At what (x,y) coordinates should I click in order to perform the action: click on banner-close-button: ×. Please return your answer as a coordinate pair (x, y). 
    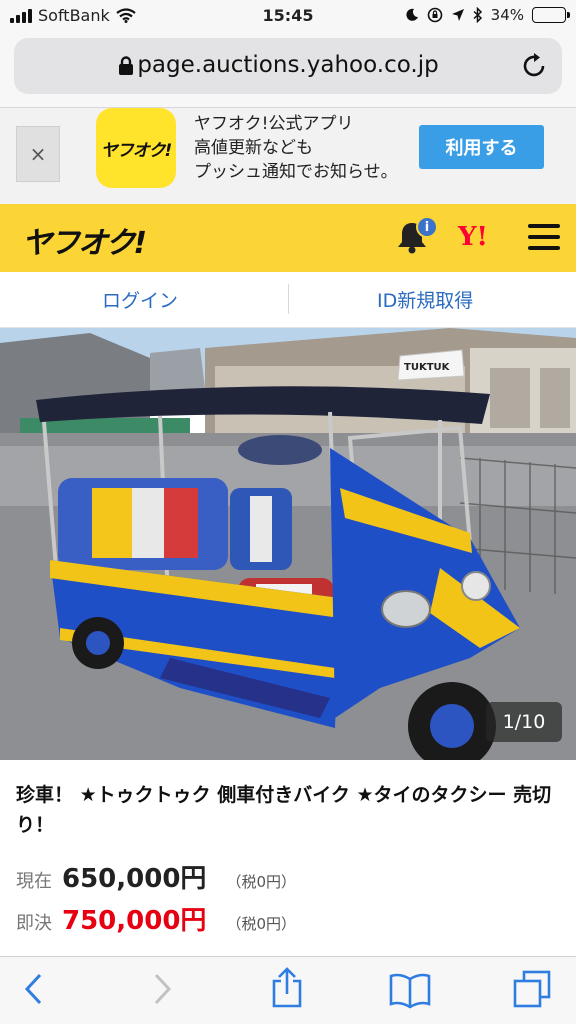
    Looking at the image, I should click on (38, 154).